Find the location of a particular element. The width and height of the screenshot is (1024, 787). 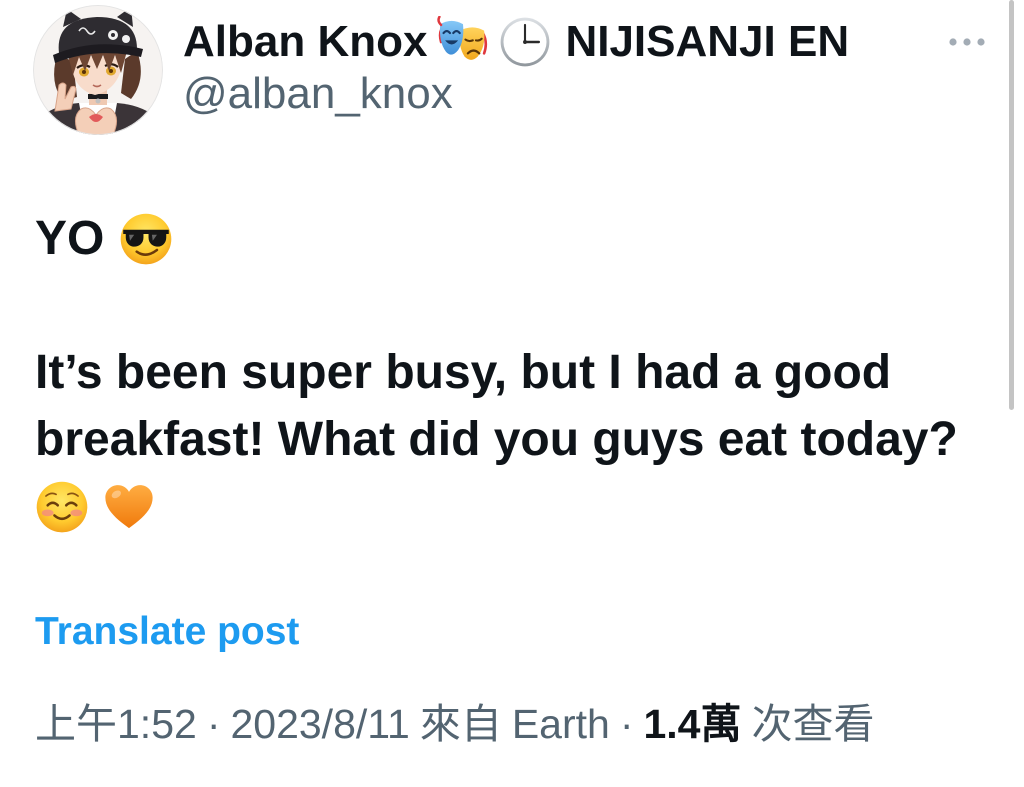

scrollbar is located at coordinates (1011, 205).